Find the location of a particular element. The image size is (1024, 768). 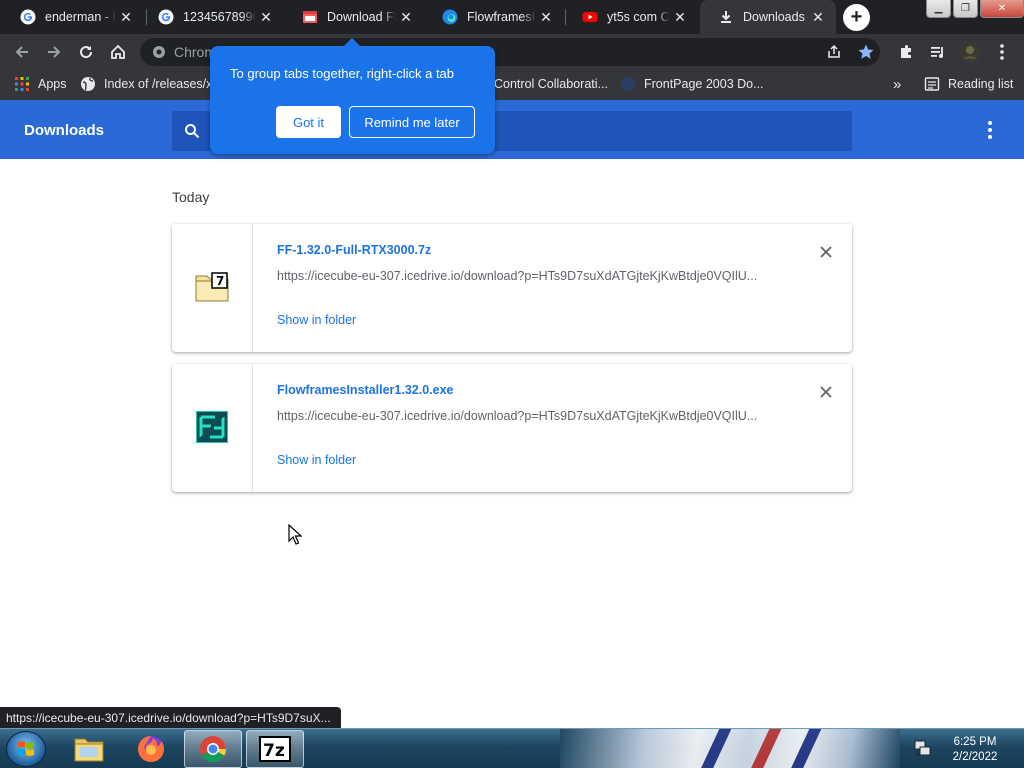

edge-icon is located at coordinates (450, 17).